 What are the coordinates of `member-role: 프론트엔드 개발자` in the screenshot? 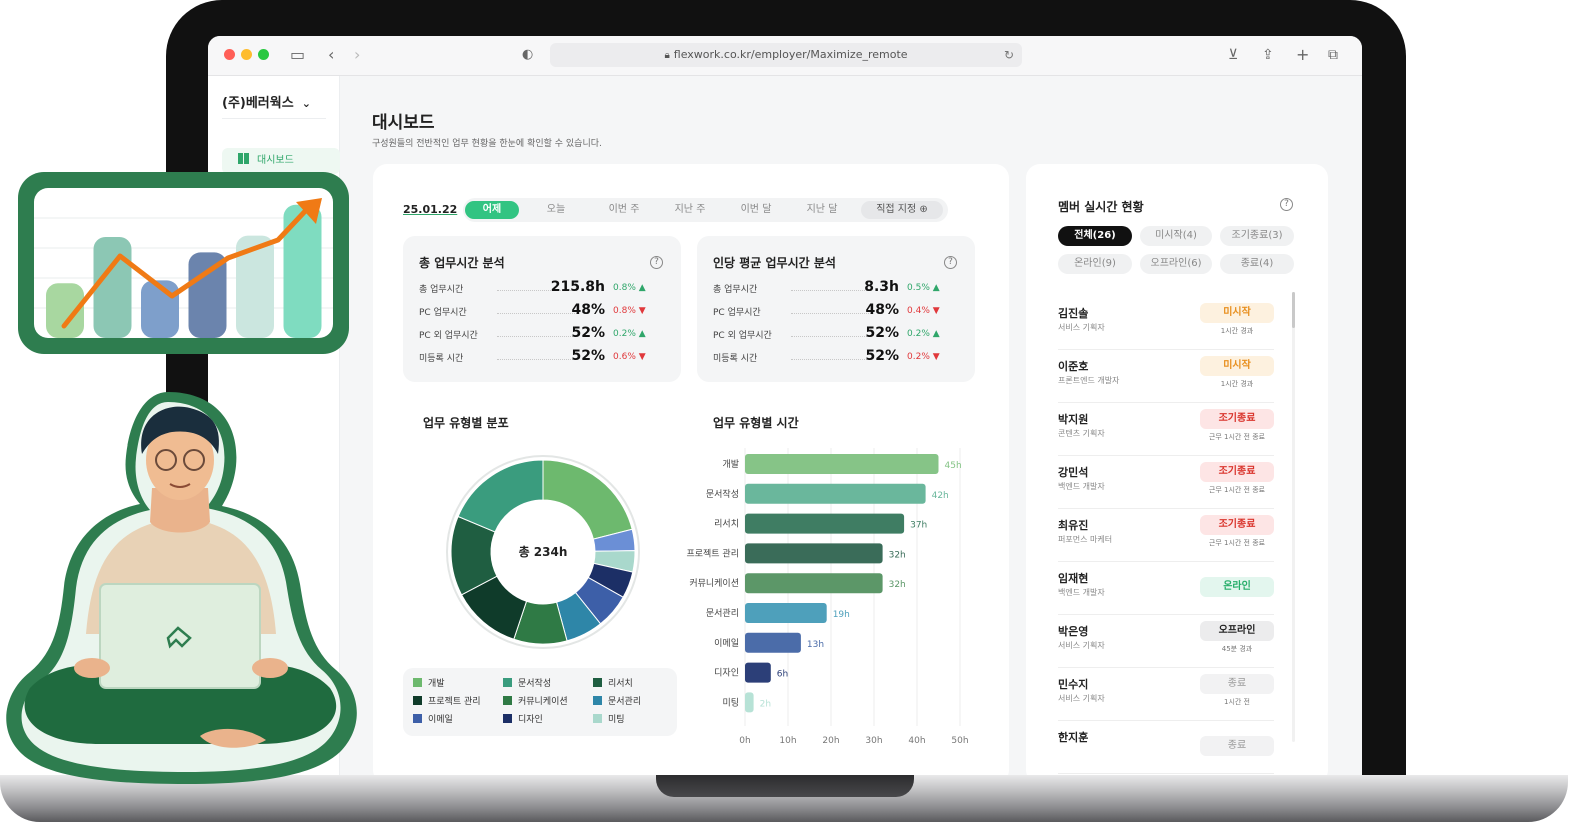 It's located at (1089, 380).